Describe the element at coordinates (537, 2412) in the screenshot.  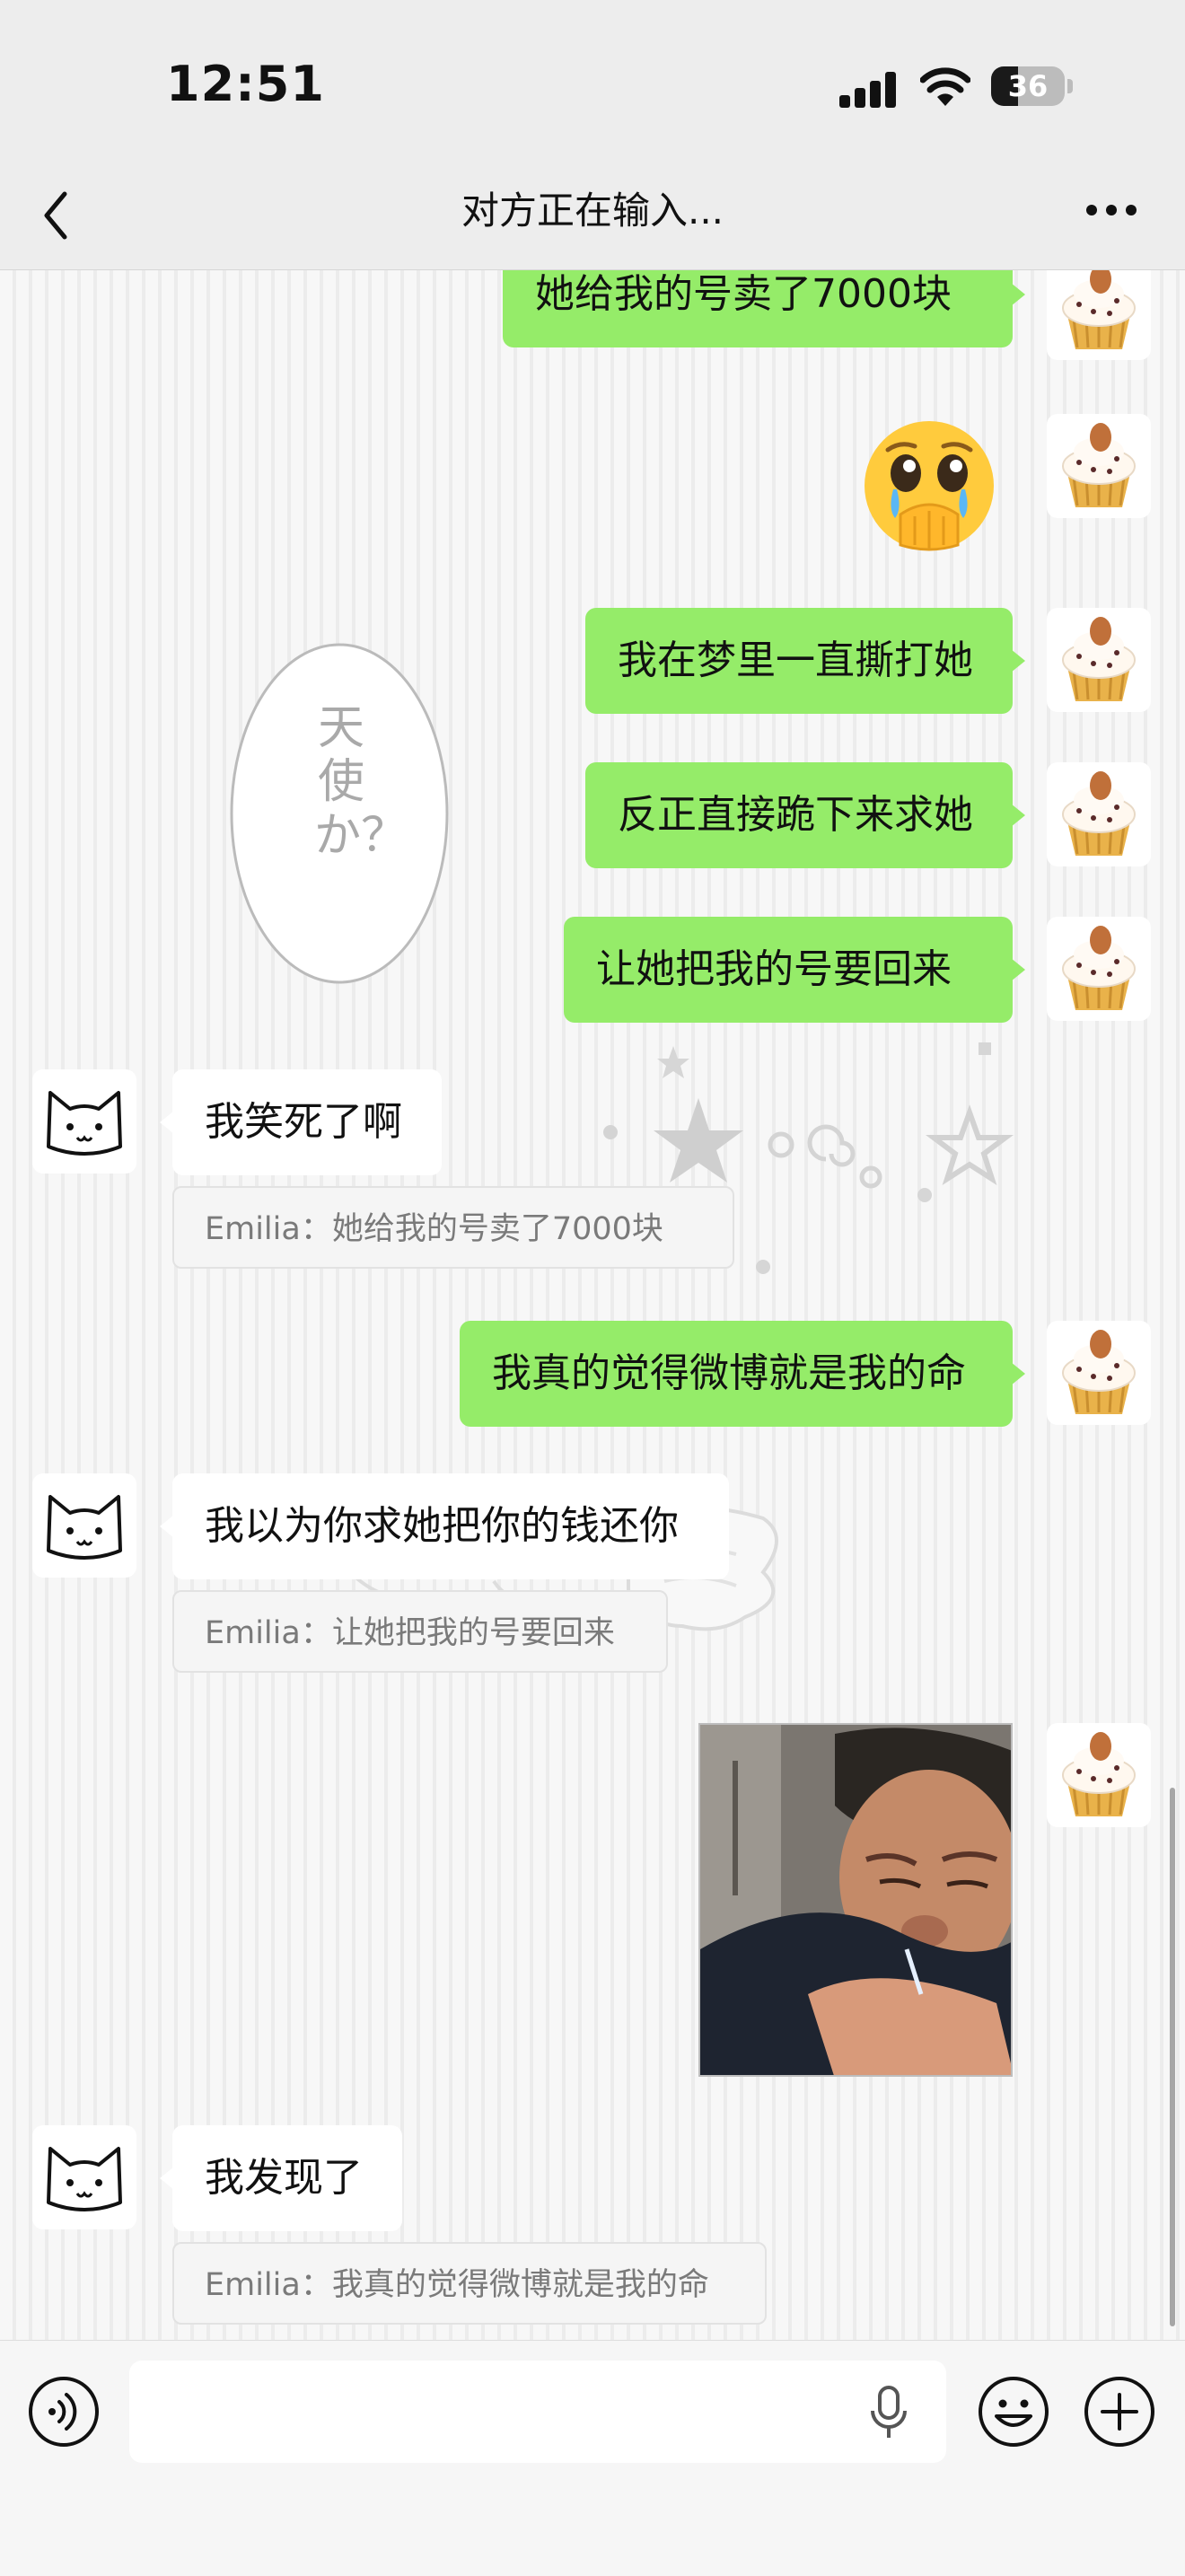
I see `message-text-input` at that location.